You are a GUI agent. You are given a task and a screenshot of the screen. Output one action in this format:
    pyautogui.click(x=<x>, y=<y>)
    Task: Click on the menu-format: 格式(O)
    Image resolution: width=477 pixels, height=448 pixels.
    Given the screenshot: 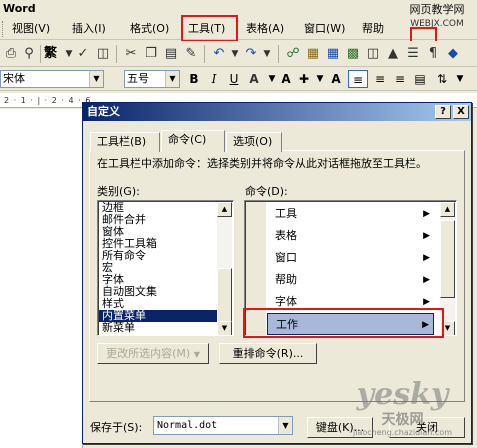 What is the action you would take?
    pyautogui.click(x=149, y=29)
    